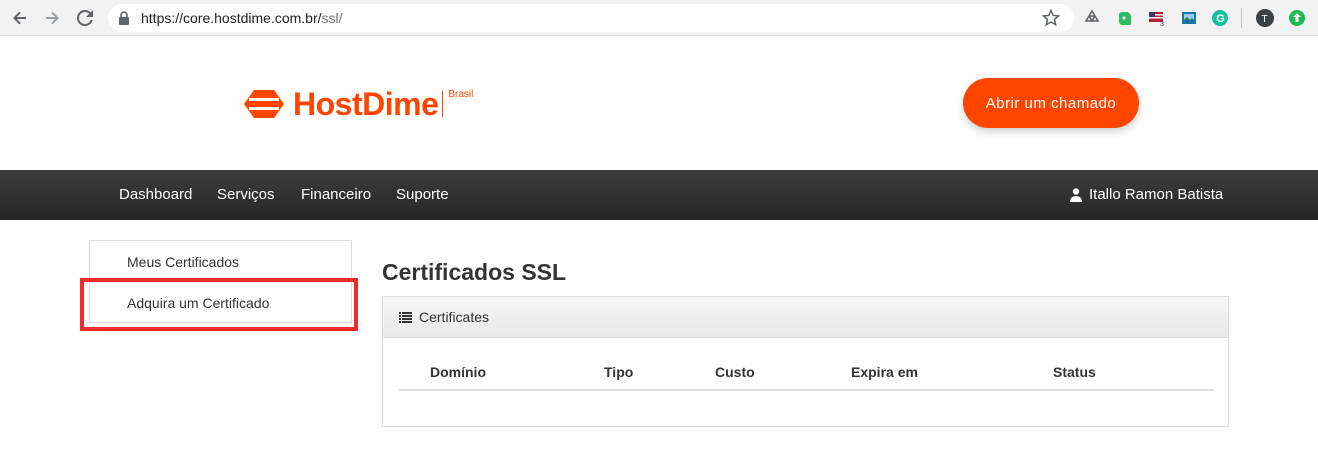 This screenshot has width=1318, height=465. Describe the element at coordinates (366, 103) in the screenshot. I see `logo-text: HostDime` at that location.